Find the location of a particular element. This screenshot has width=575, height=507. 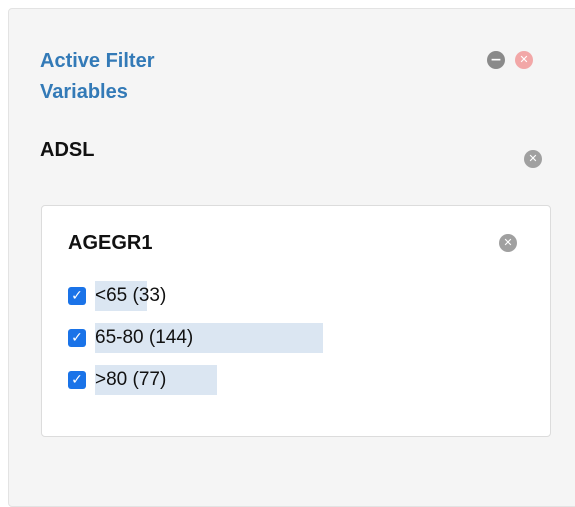

panel-title: Active Filter Variables is located at coordinates (97, 76).